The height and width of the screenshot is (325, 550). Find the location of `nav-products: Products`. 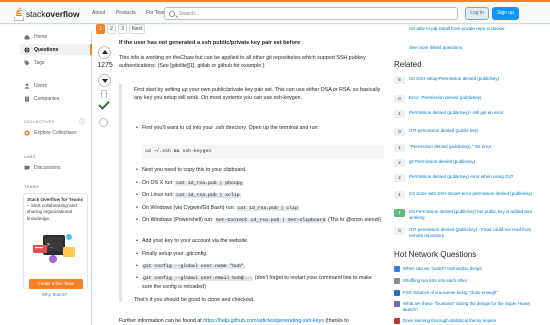

nav-products: Products is located at coordinates (126, 13).